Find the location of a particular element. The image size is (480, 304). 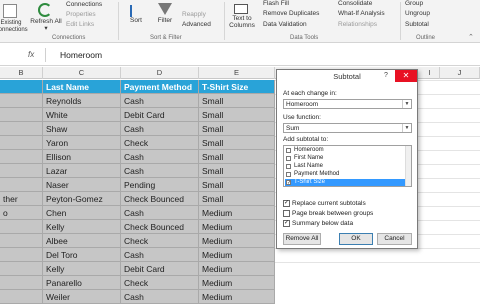

column-header: I is located at coordinates (430, 73).